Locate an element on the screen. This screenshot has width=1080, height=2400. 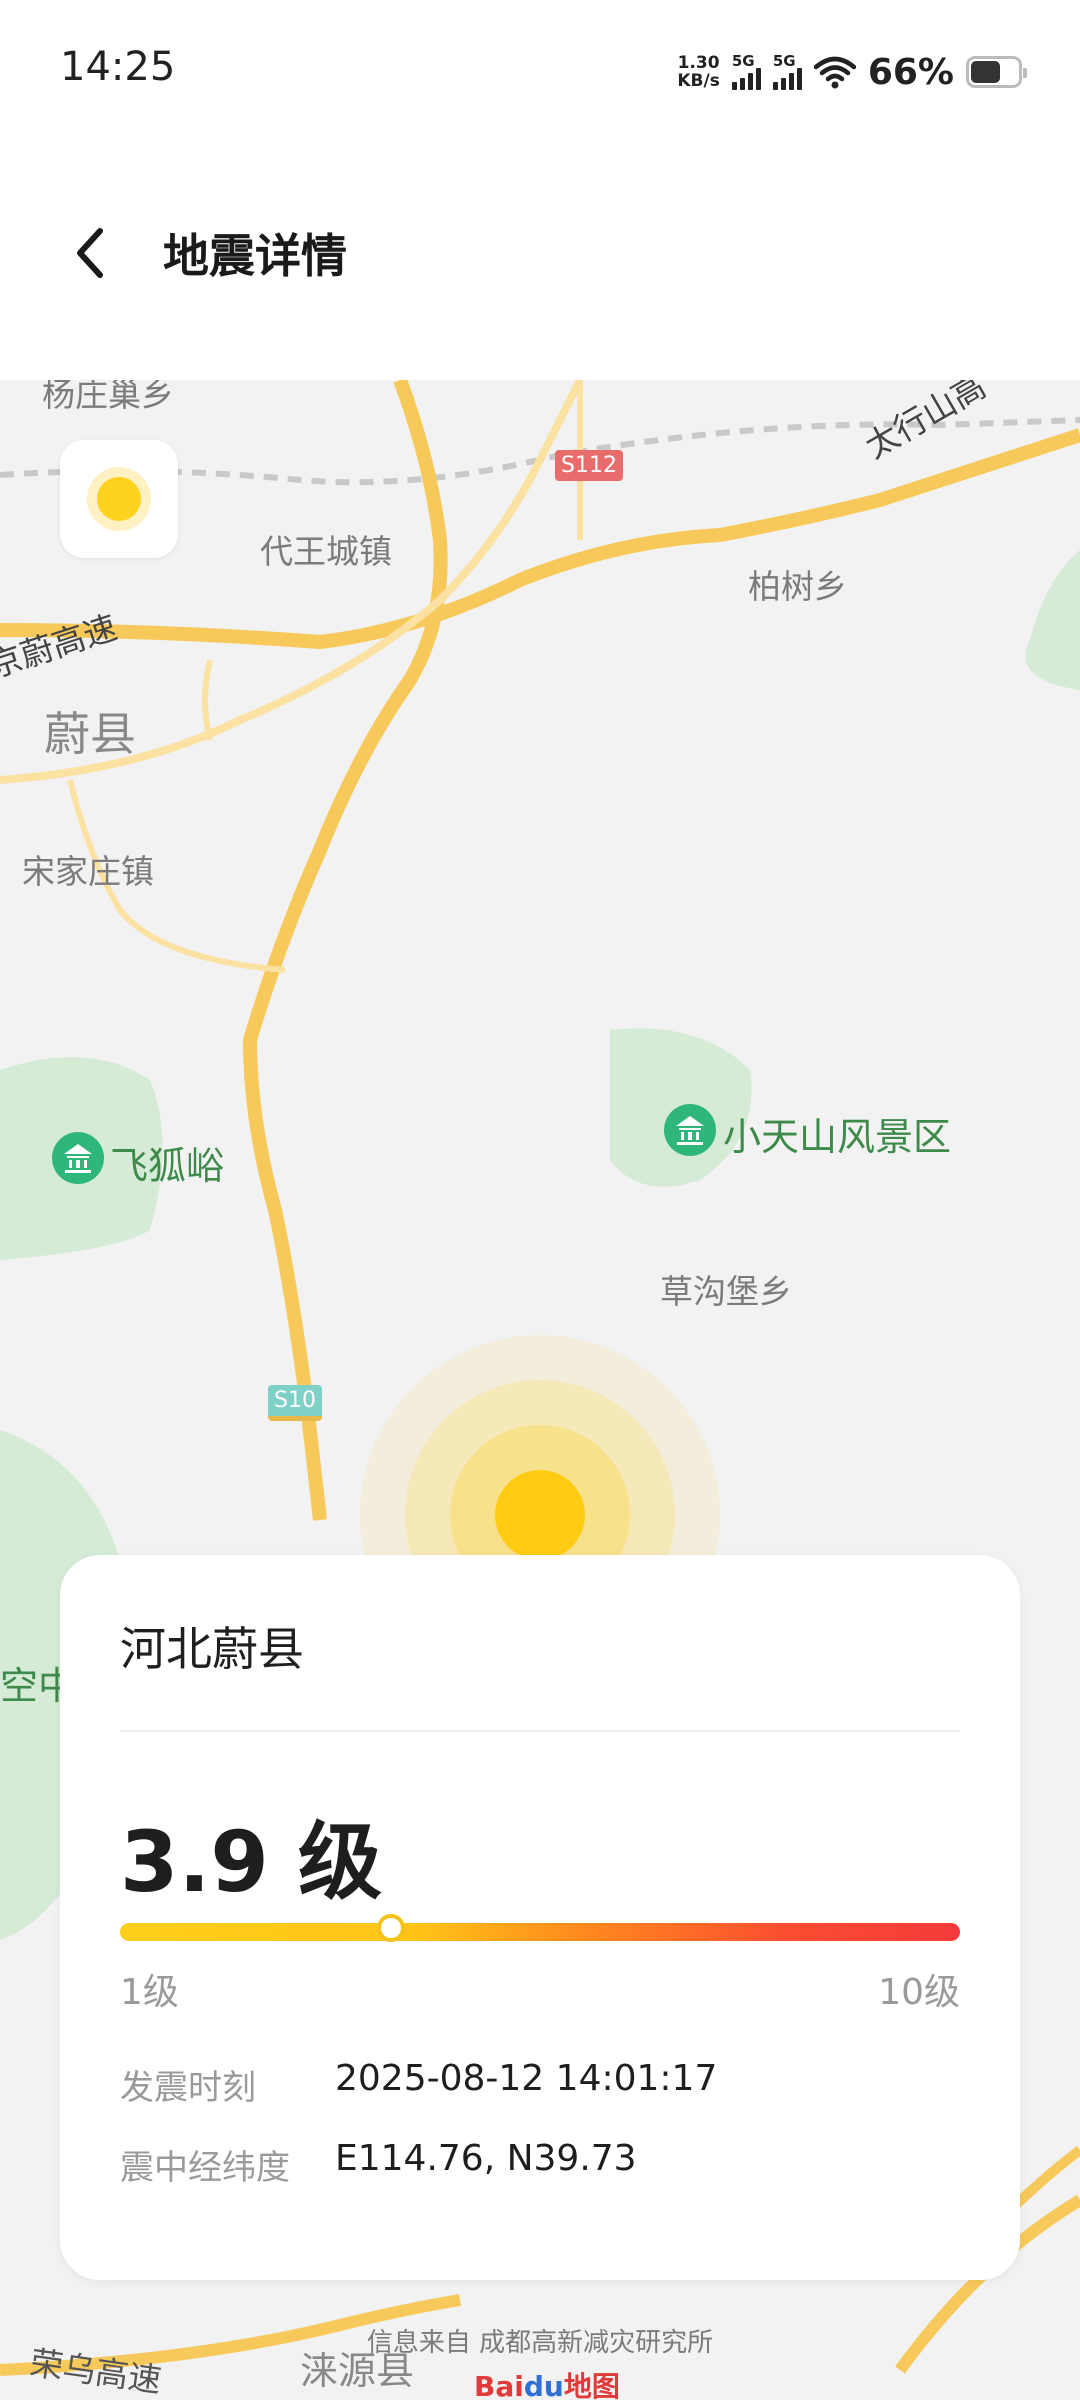
app-bar is located at coordinates (540, 260).